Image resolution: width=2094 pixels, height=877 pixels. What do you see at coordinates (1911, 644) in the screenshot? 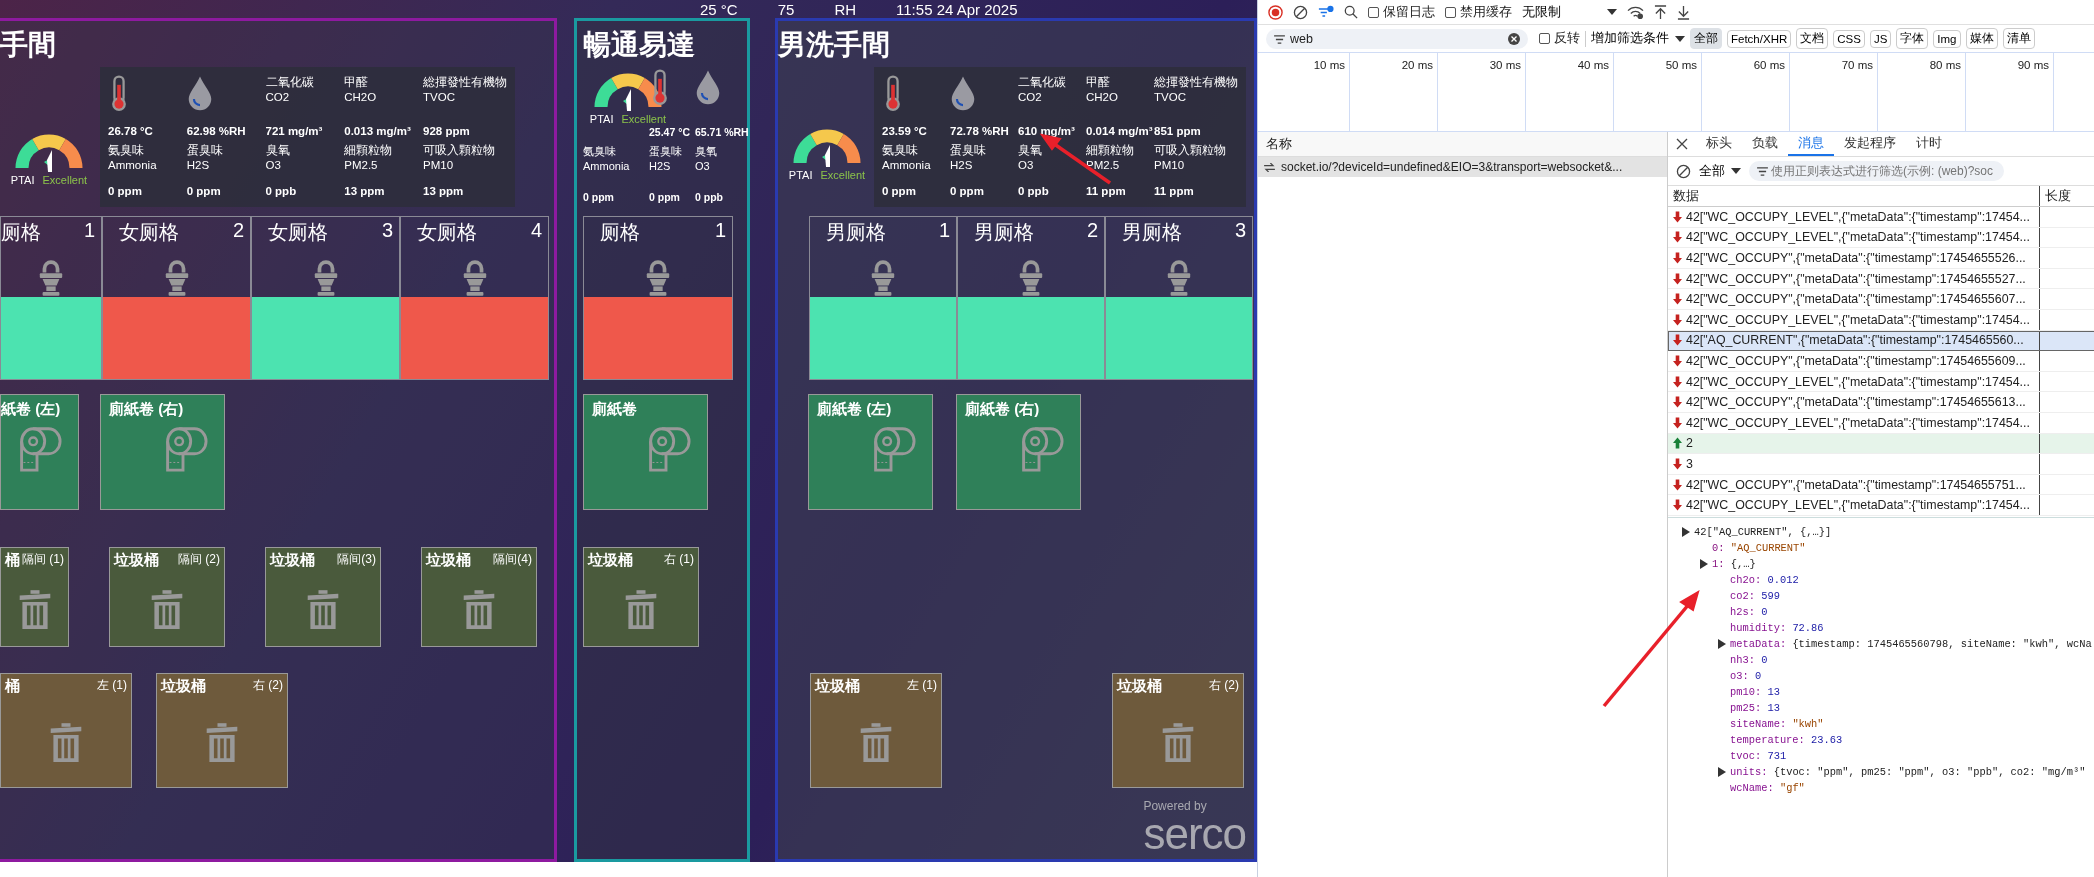
I see `payload-line: metaData: {timestamp: 1745465560798, siteName: "kwh", wcNa` at bounding box center [1911, 644].